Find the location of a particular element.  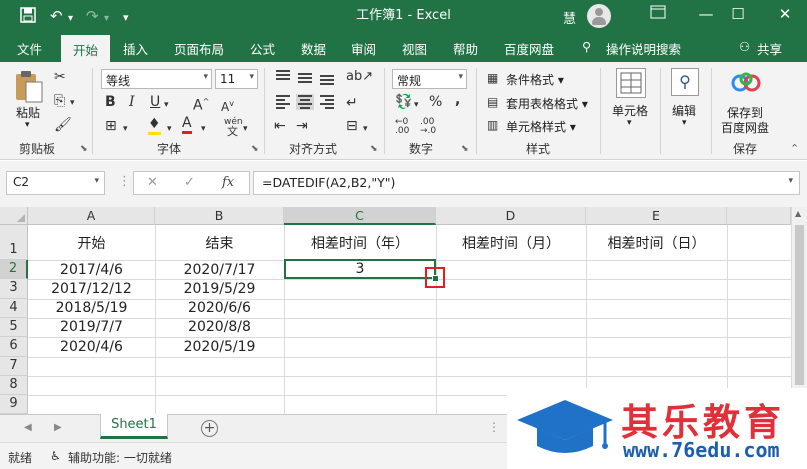

cell-a3: 2017/12/12 is located at coordinates (91, 289).